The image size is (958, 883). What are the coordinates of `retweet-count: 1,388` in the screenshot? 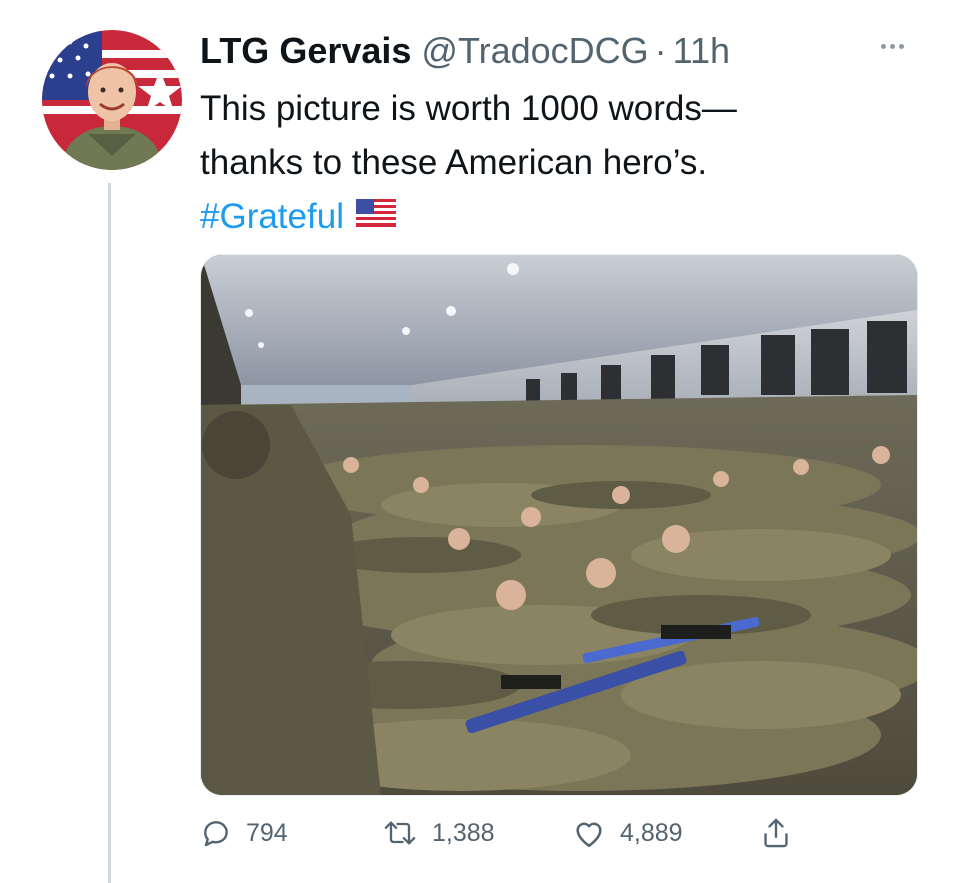 It's located at (463, 832).